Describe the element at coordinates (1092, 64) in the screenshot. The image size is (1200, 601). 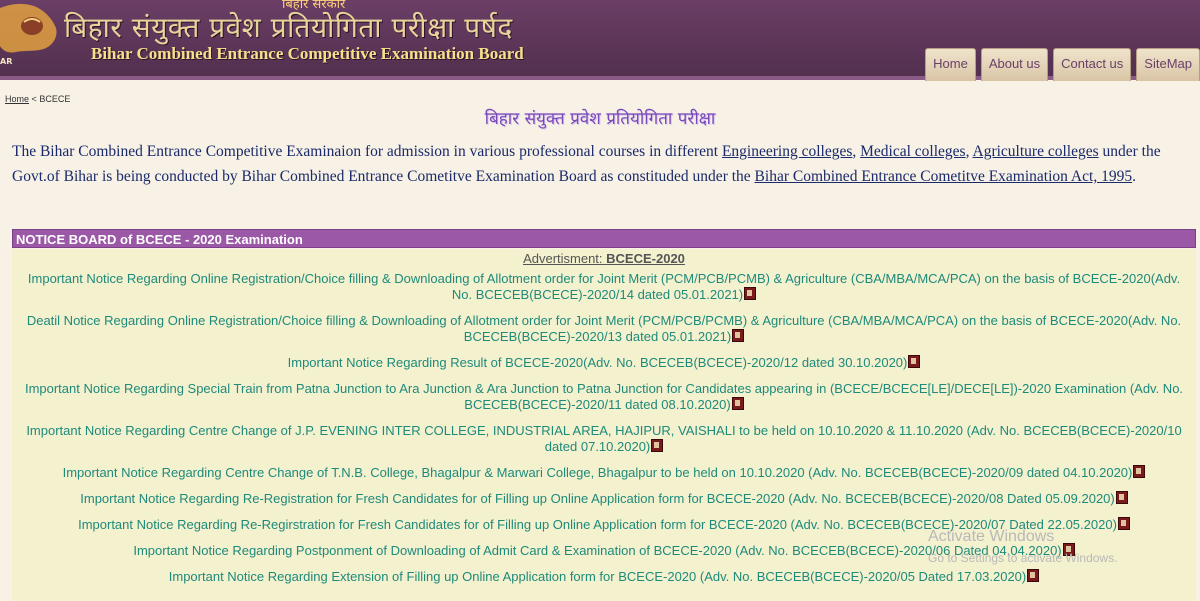
I see `nav-contact-us: Contact us` at that location.